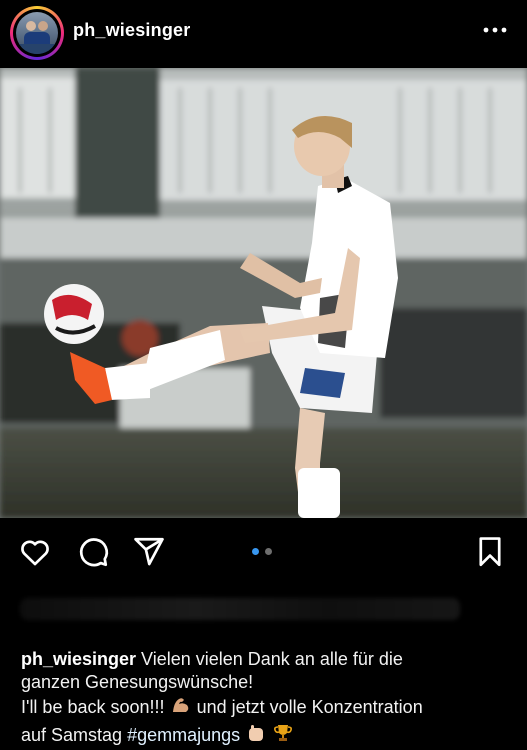 The height and width of the screenshot is (750, 527). What do you see at coordinates (93, 707) in the screenshot?
I see `caption-line-3a: I'll be back soon!!!` at bounding box center [93, 707].